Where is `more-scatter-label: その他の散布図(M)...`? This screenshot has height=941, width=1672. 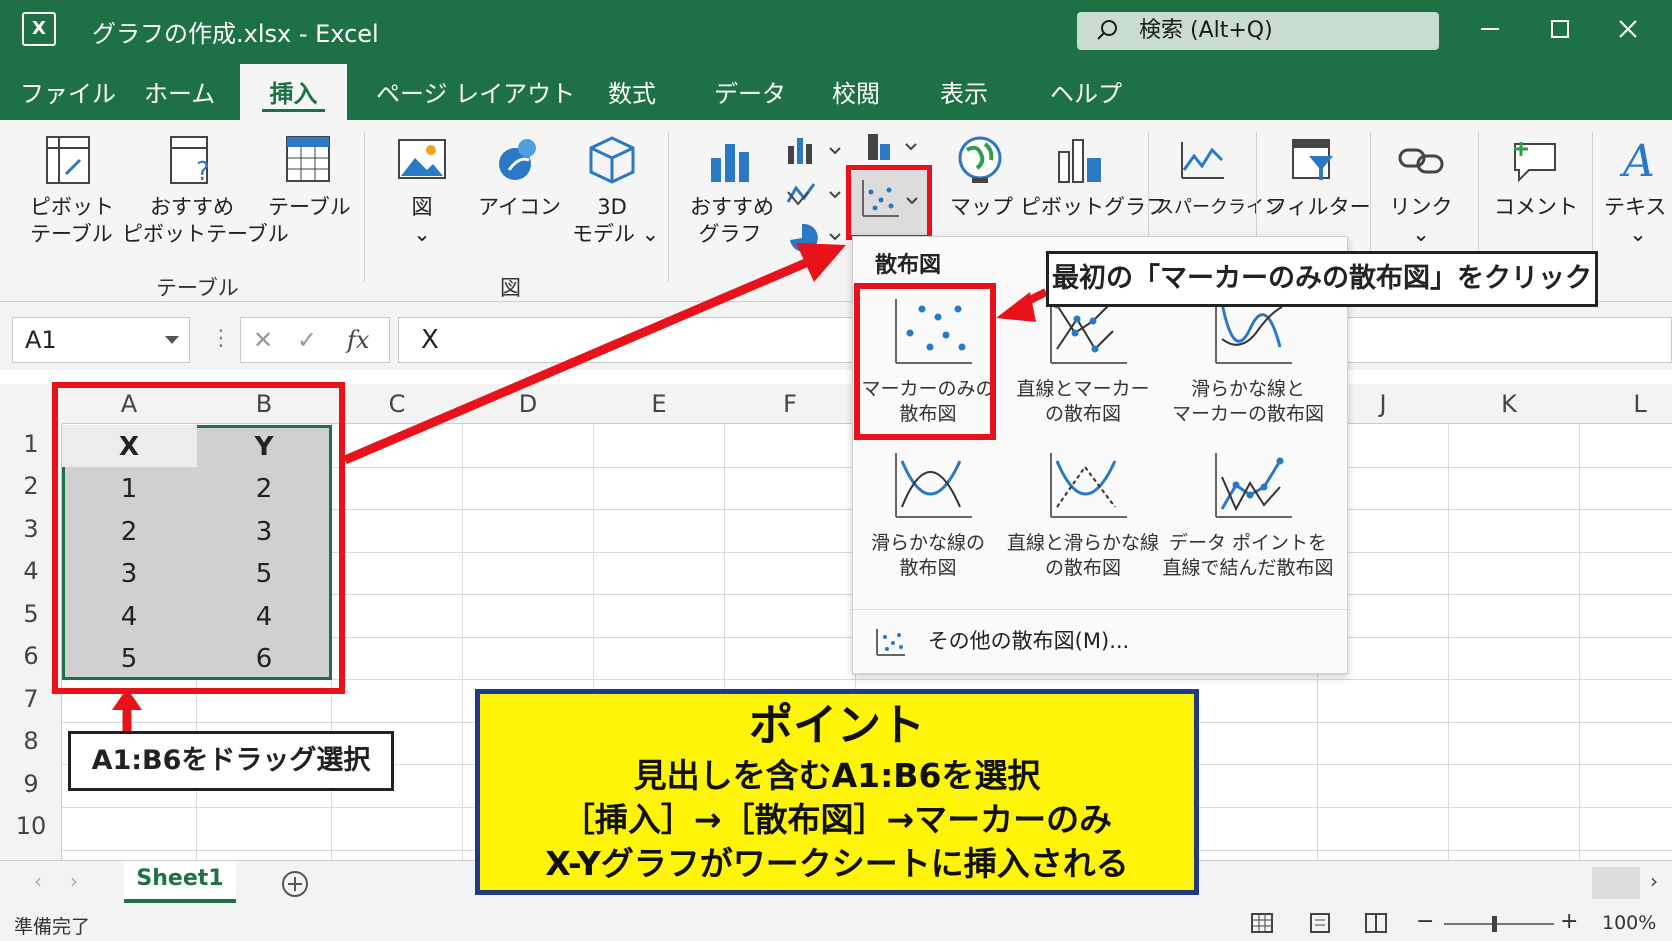
more-scatter-label: その他の散布図(M)... is located at coordinates (1028, 641).